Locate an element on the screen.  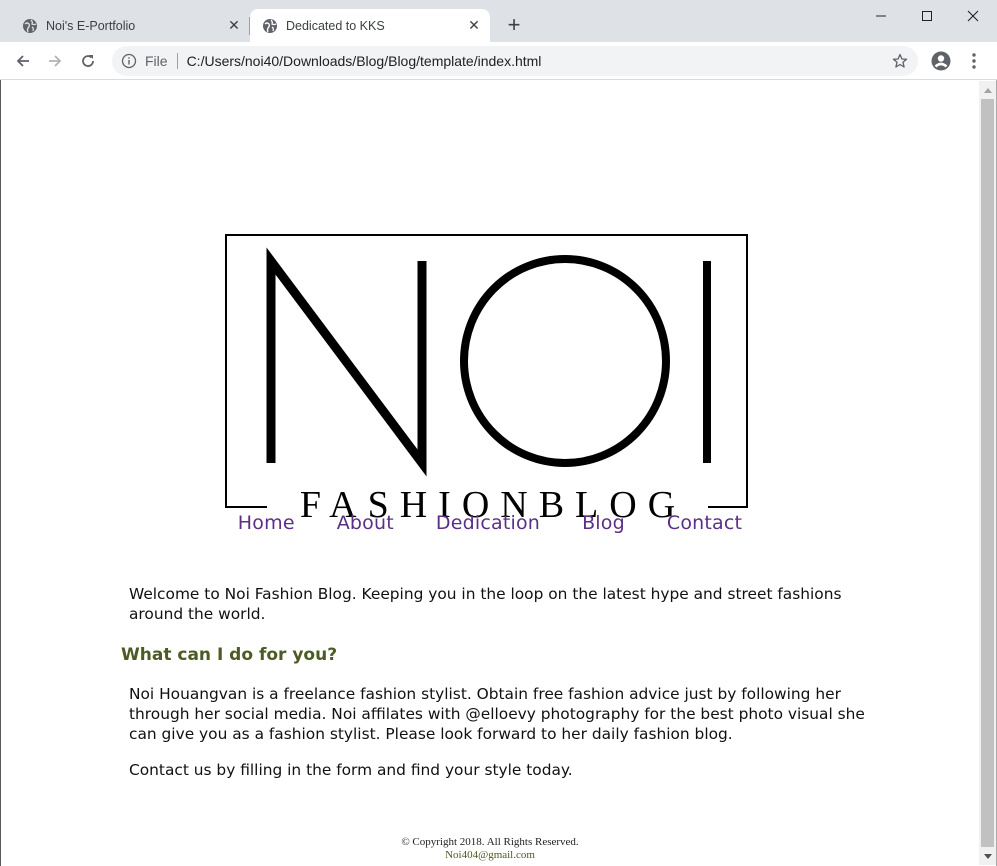
chevron-down-icon is located at coordinates (987, 856).